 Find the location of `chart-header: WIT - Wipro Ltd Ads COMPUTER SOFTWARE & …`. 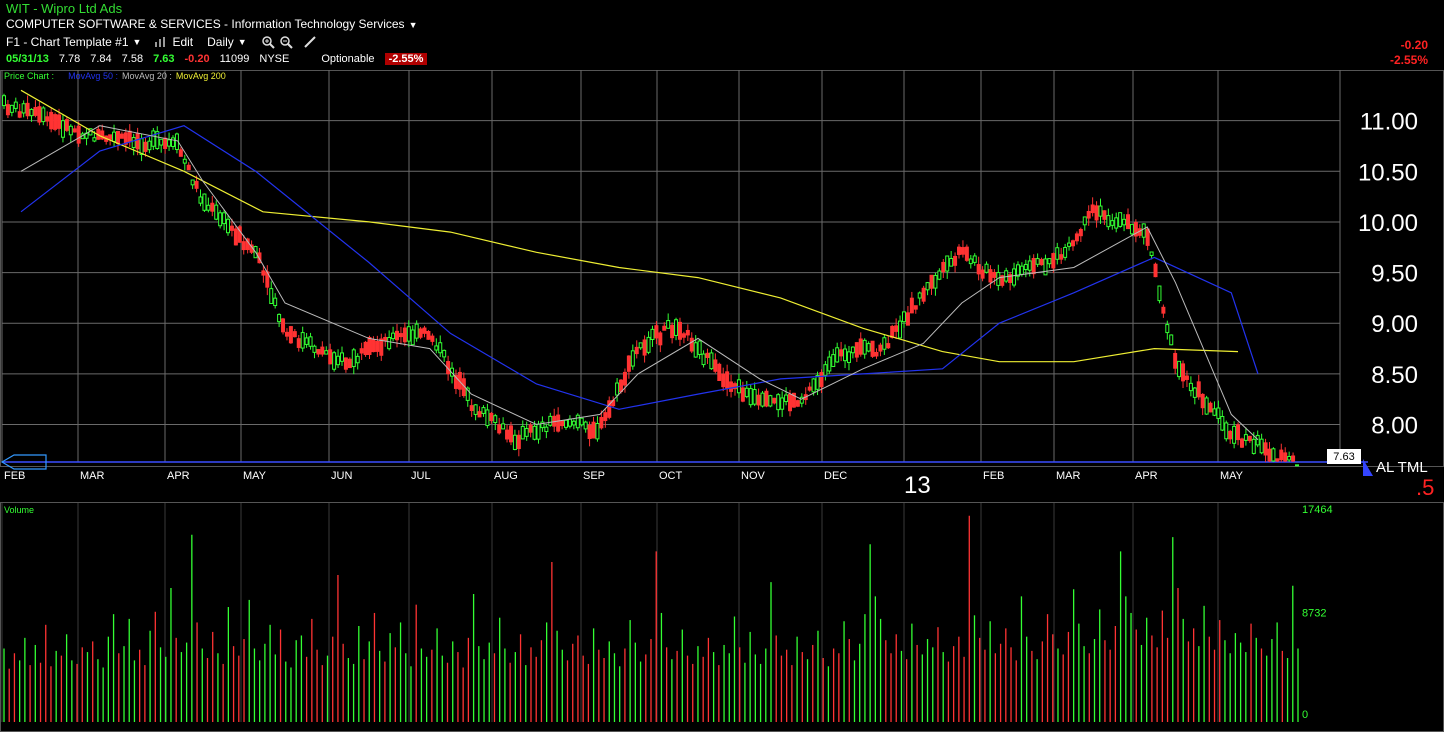

chart-header: WIT - Wipro Ltd Ads COMPUTER SOFTWARE & … is located at coordinates (722, 35).